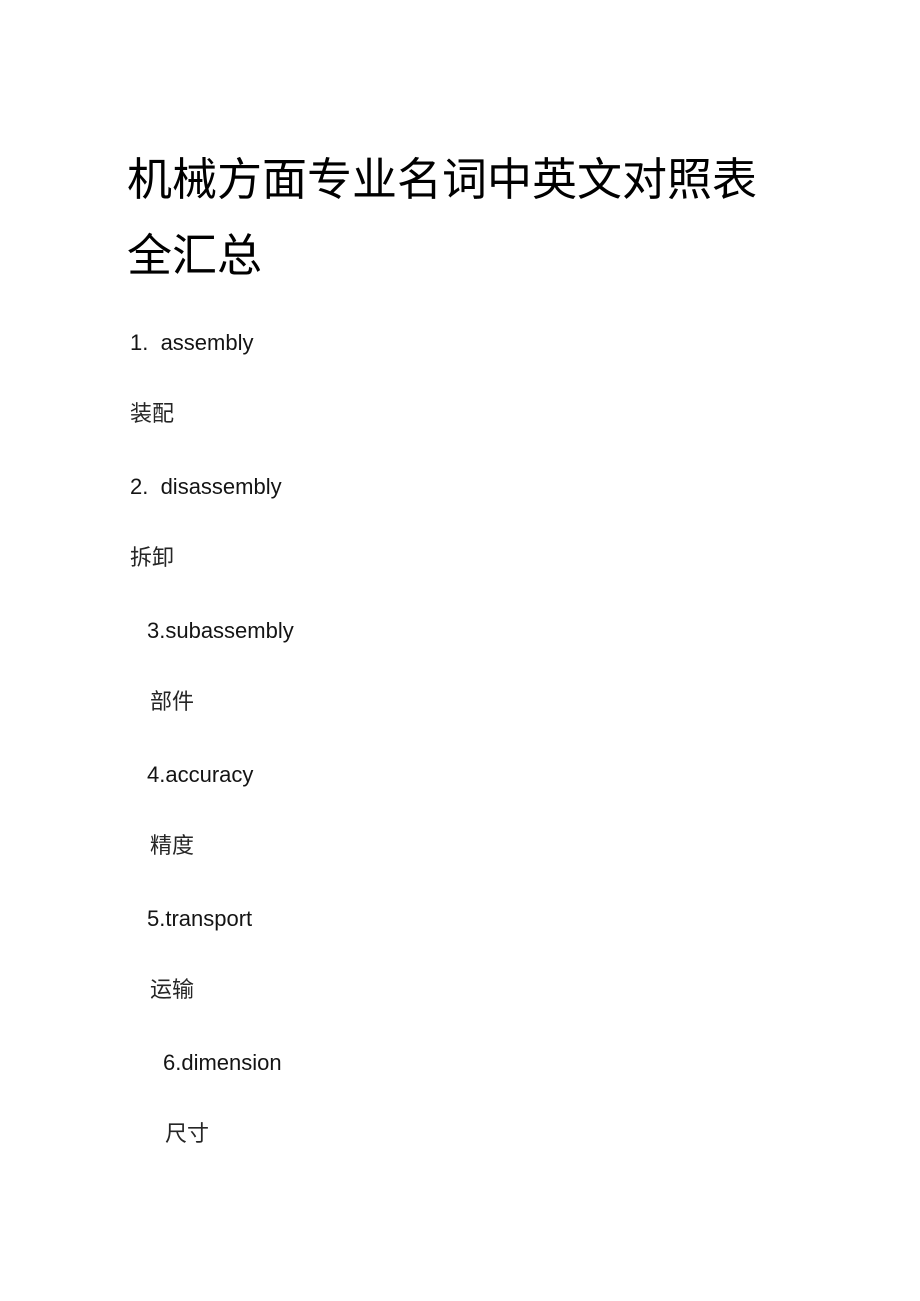 The width and height of the screenshot is (920, 1301). What do you see at coordinates (172, 846) in the screenshot?
I see `glossary-translation-line: 精度` at bounding box center [172, 846].